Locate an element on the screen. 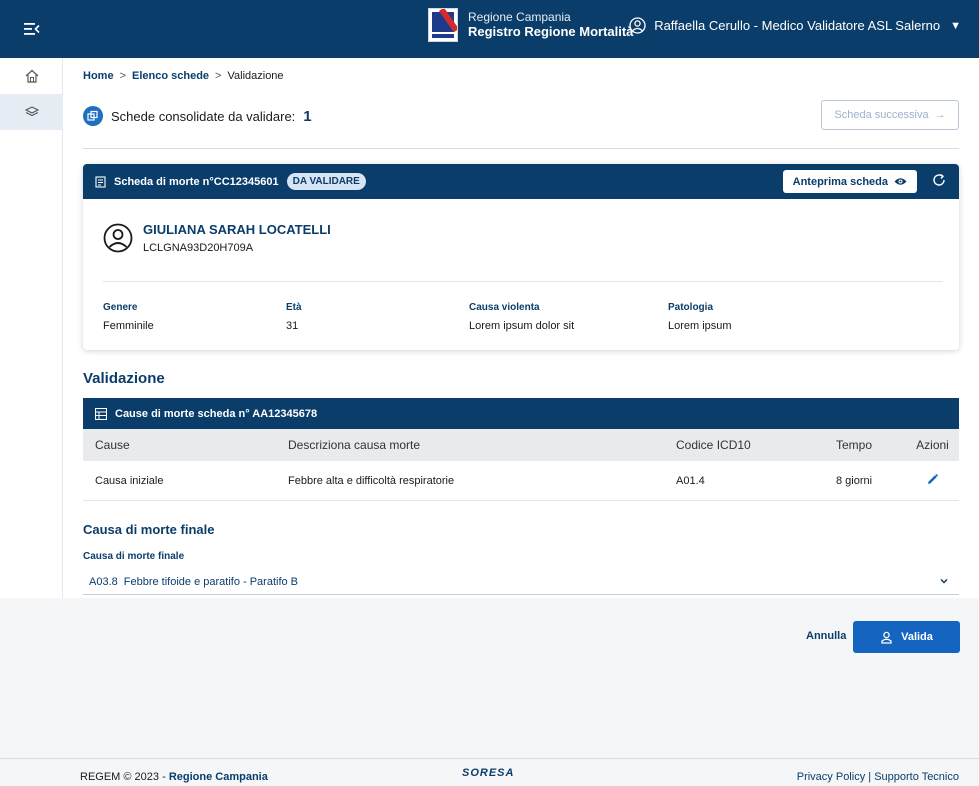  soresa-logo: SORESA is located at coordinates (488, 773).